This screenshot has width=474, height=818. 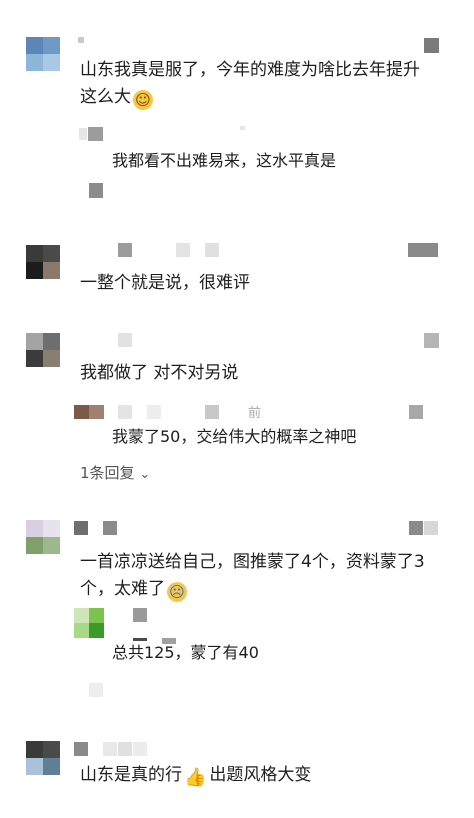 What do you see at coordinates (143, 100) in the screenshot?
I see `flushed-face-icon: ☺` at bounding box center [143, 100].